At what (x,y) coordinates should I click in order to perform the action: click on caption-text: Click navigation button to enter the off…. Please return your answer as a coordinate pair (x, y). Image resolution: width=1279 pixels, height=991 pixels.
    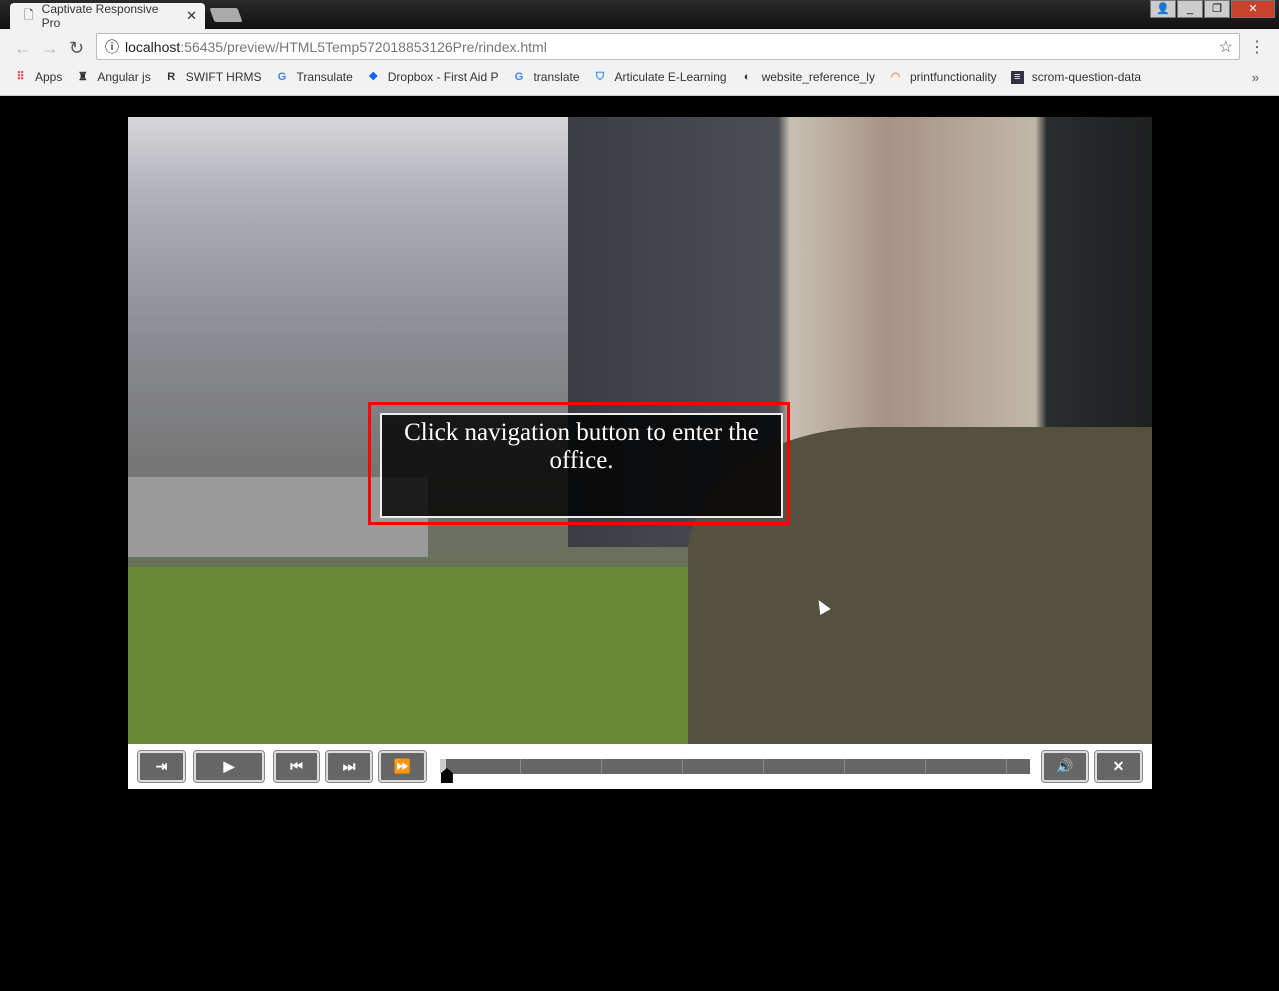
    Looking at the image, I should click on (581, 465).